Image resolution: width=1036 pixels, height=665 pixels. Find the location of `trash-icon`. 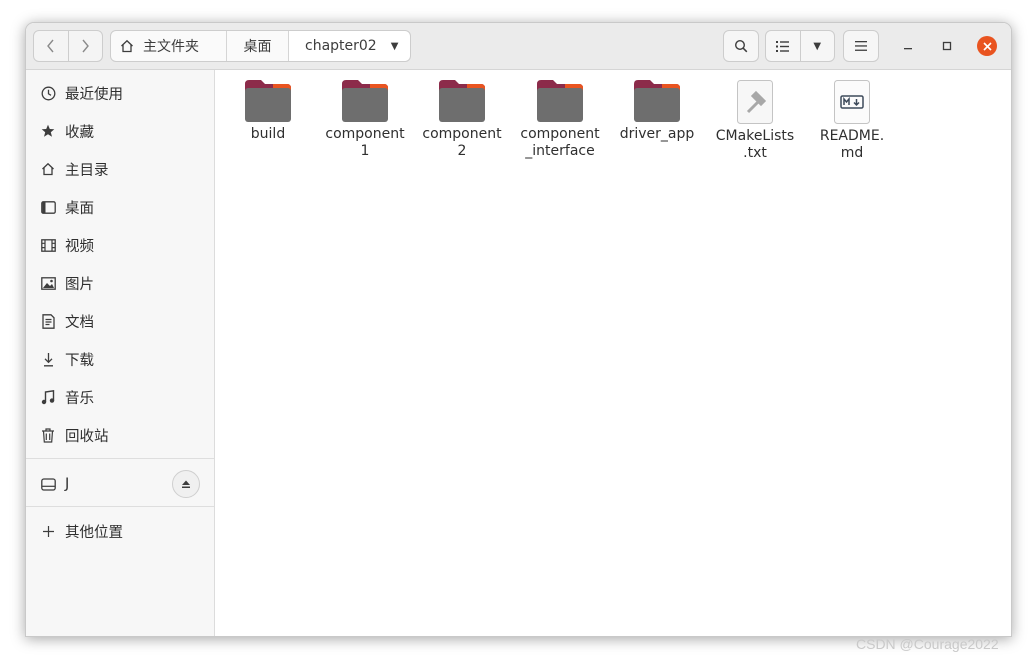

trash-icon is located at coordinates (48, 435).